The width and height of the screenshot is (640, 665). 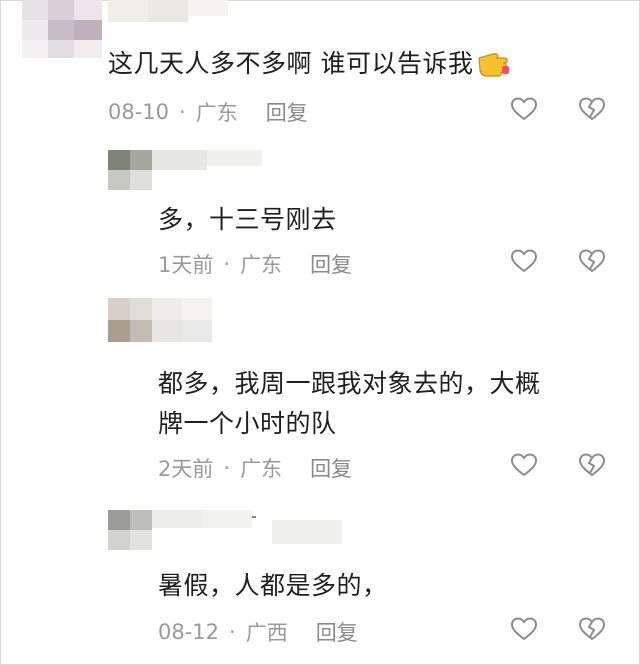 I want to click on comment-meta: 1天前 · 广东 回复, so click(x=255, y=264).